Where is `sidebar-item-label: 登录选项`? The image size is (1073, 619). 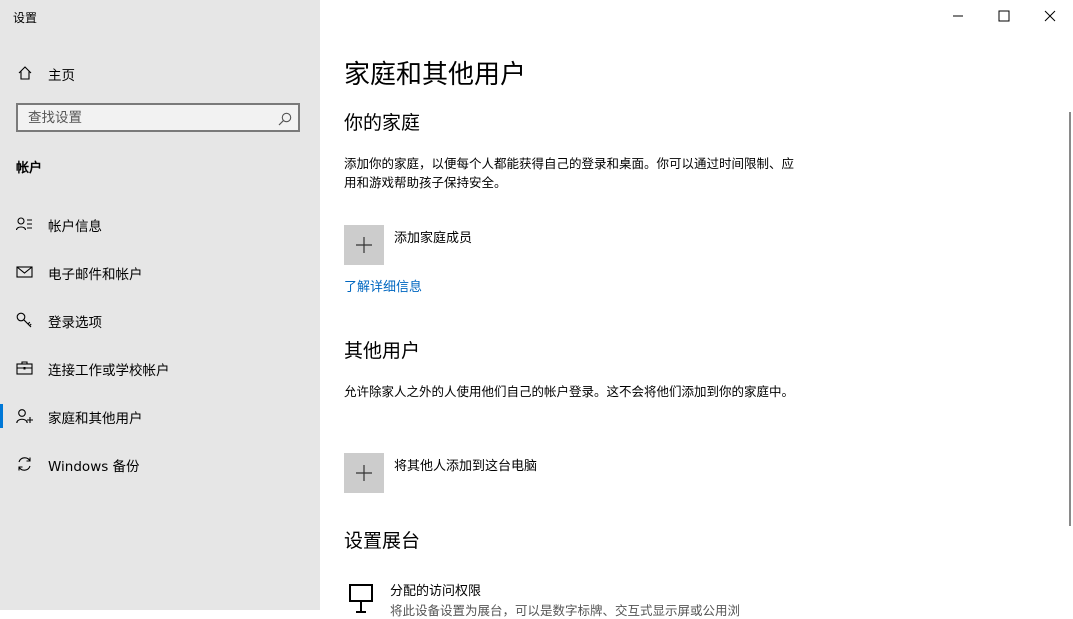
sidebar-item-label: 登录选项 is located at coordinates (75, 323).